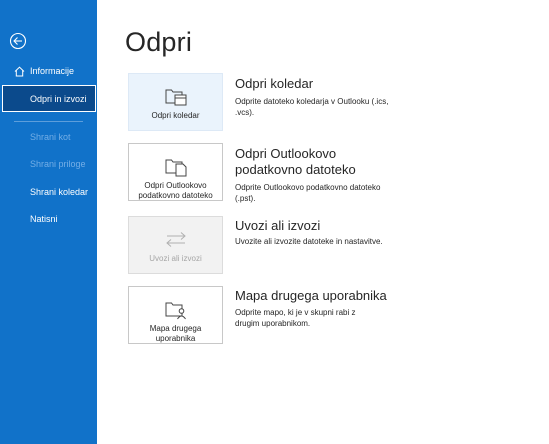  Describe the element at coordinates (58, 98) in the screenshot. I see `sidebar-item-label: Odpri in izvozi` at that location.